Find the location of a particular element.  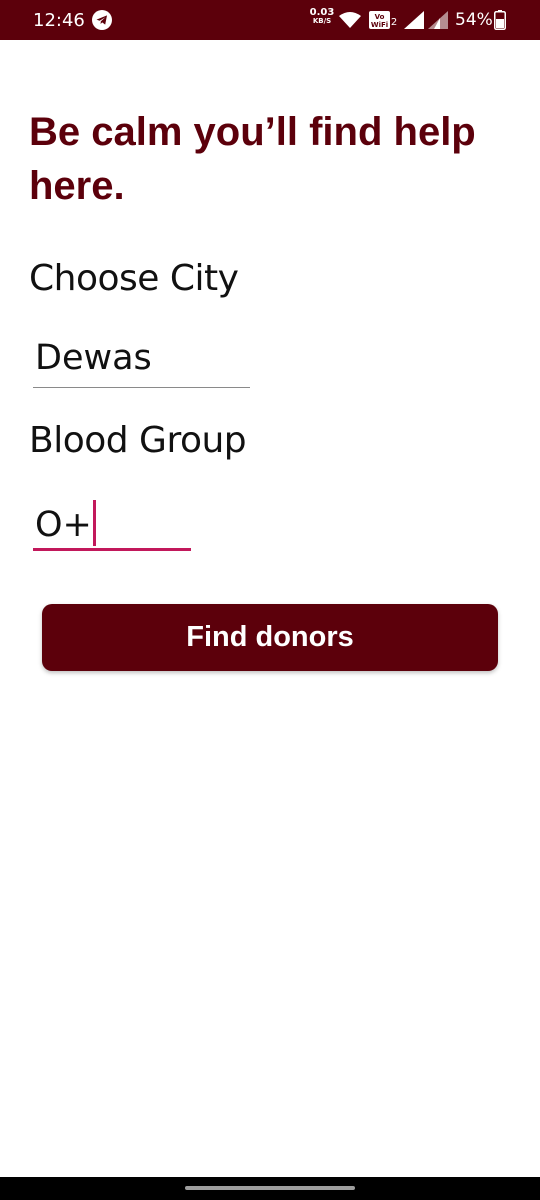

page-headline: Be calm you’ll find help here. is located at coordinates (252, 159).